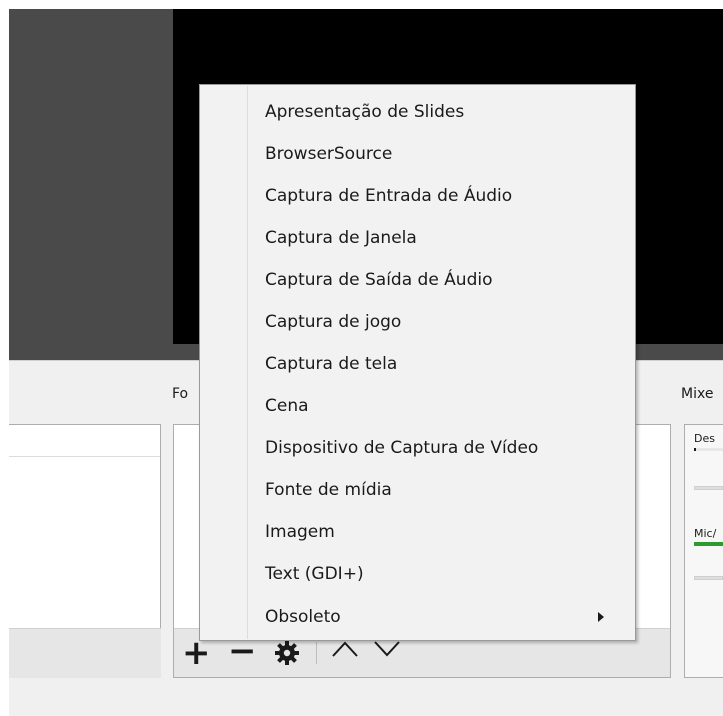 Image resolution: width=723 pixels, height=716 pixels. What do you see at coordinates (196, 653) in the screenshot?
I see `add-source-button: +` at bounding box center [196, 653].